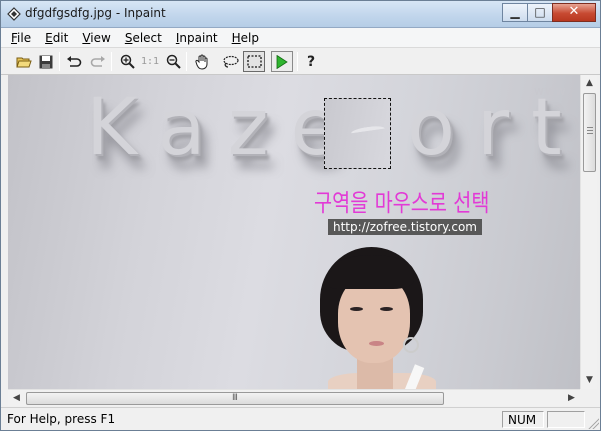 This screenshot has height=431, width=601. I want to click on overlay-url: http://zofree.tistory.com, so click(405, 227).